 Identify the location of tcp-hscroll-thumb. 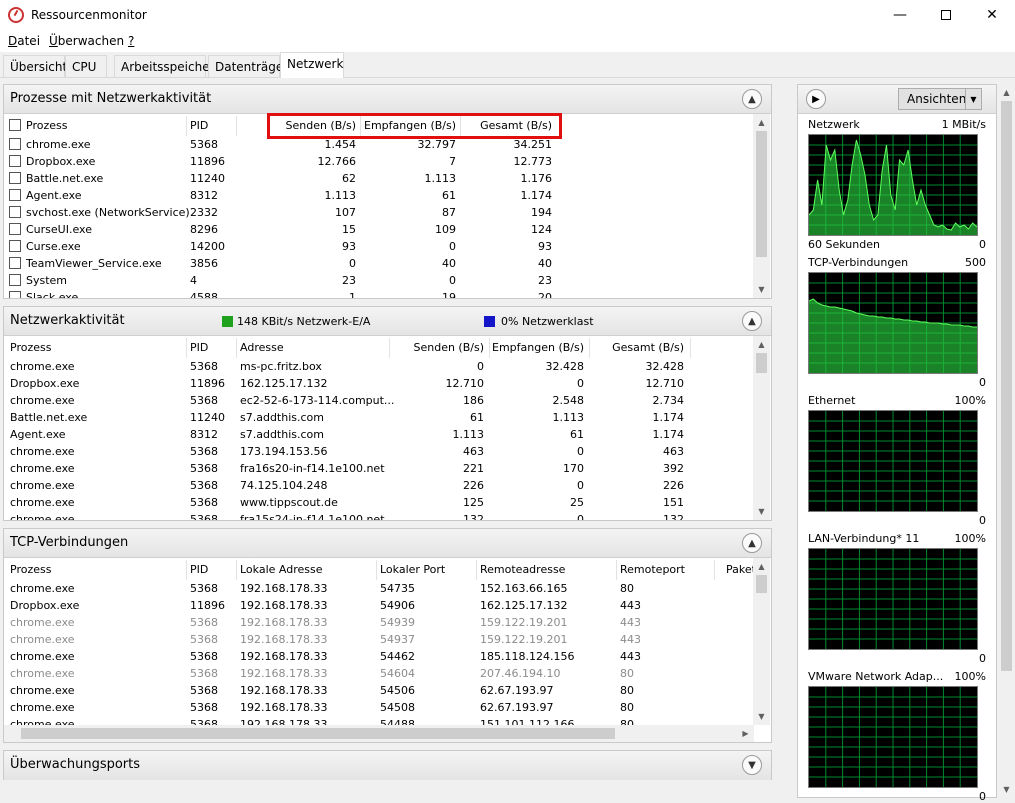
(318, 733).